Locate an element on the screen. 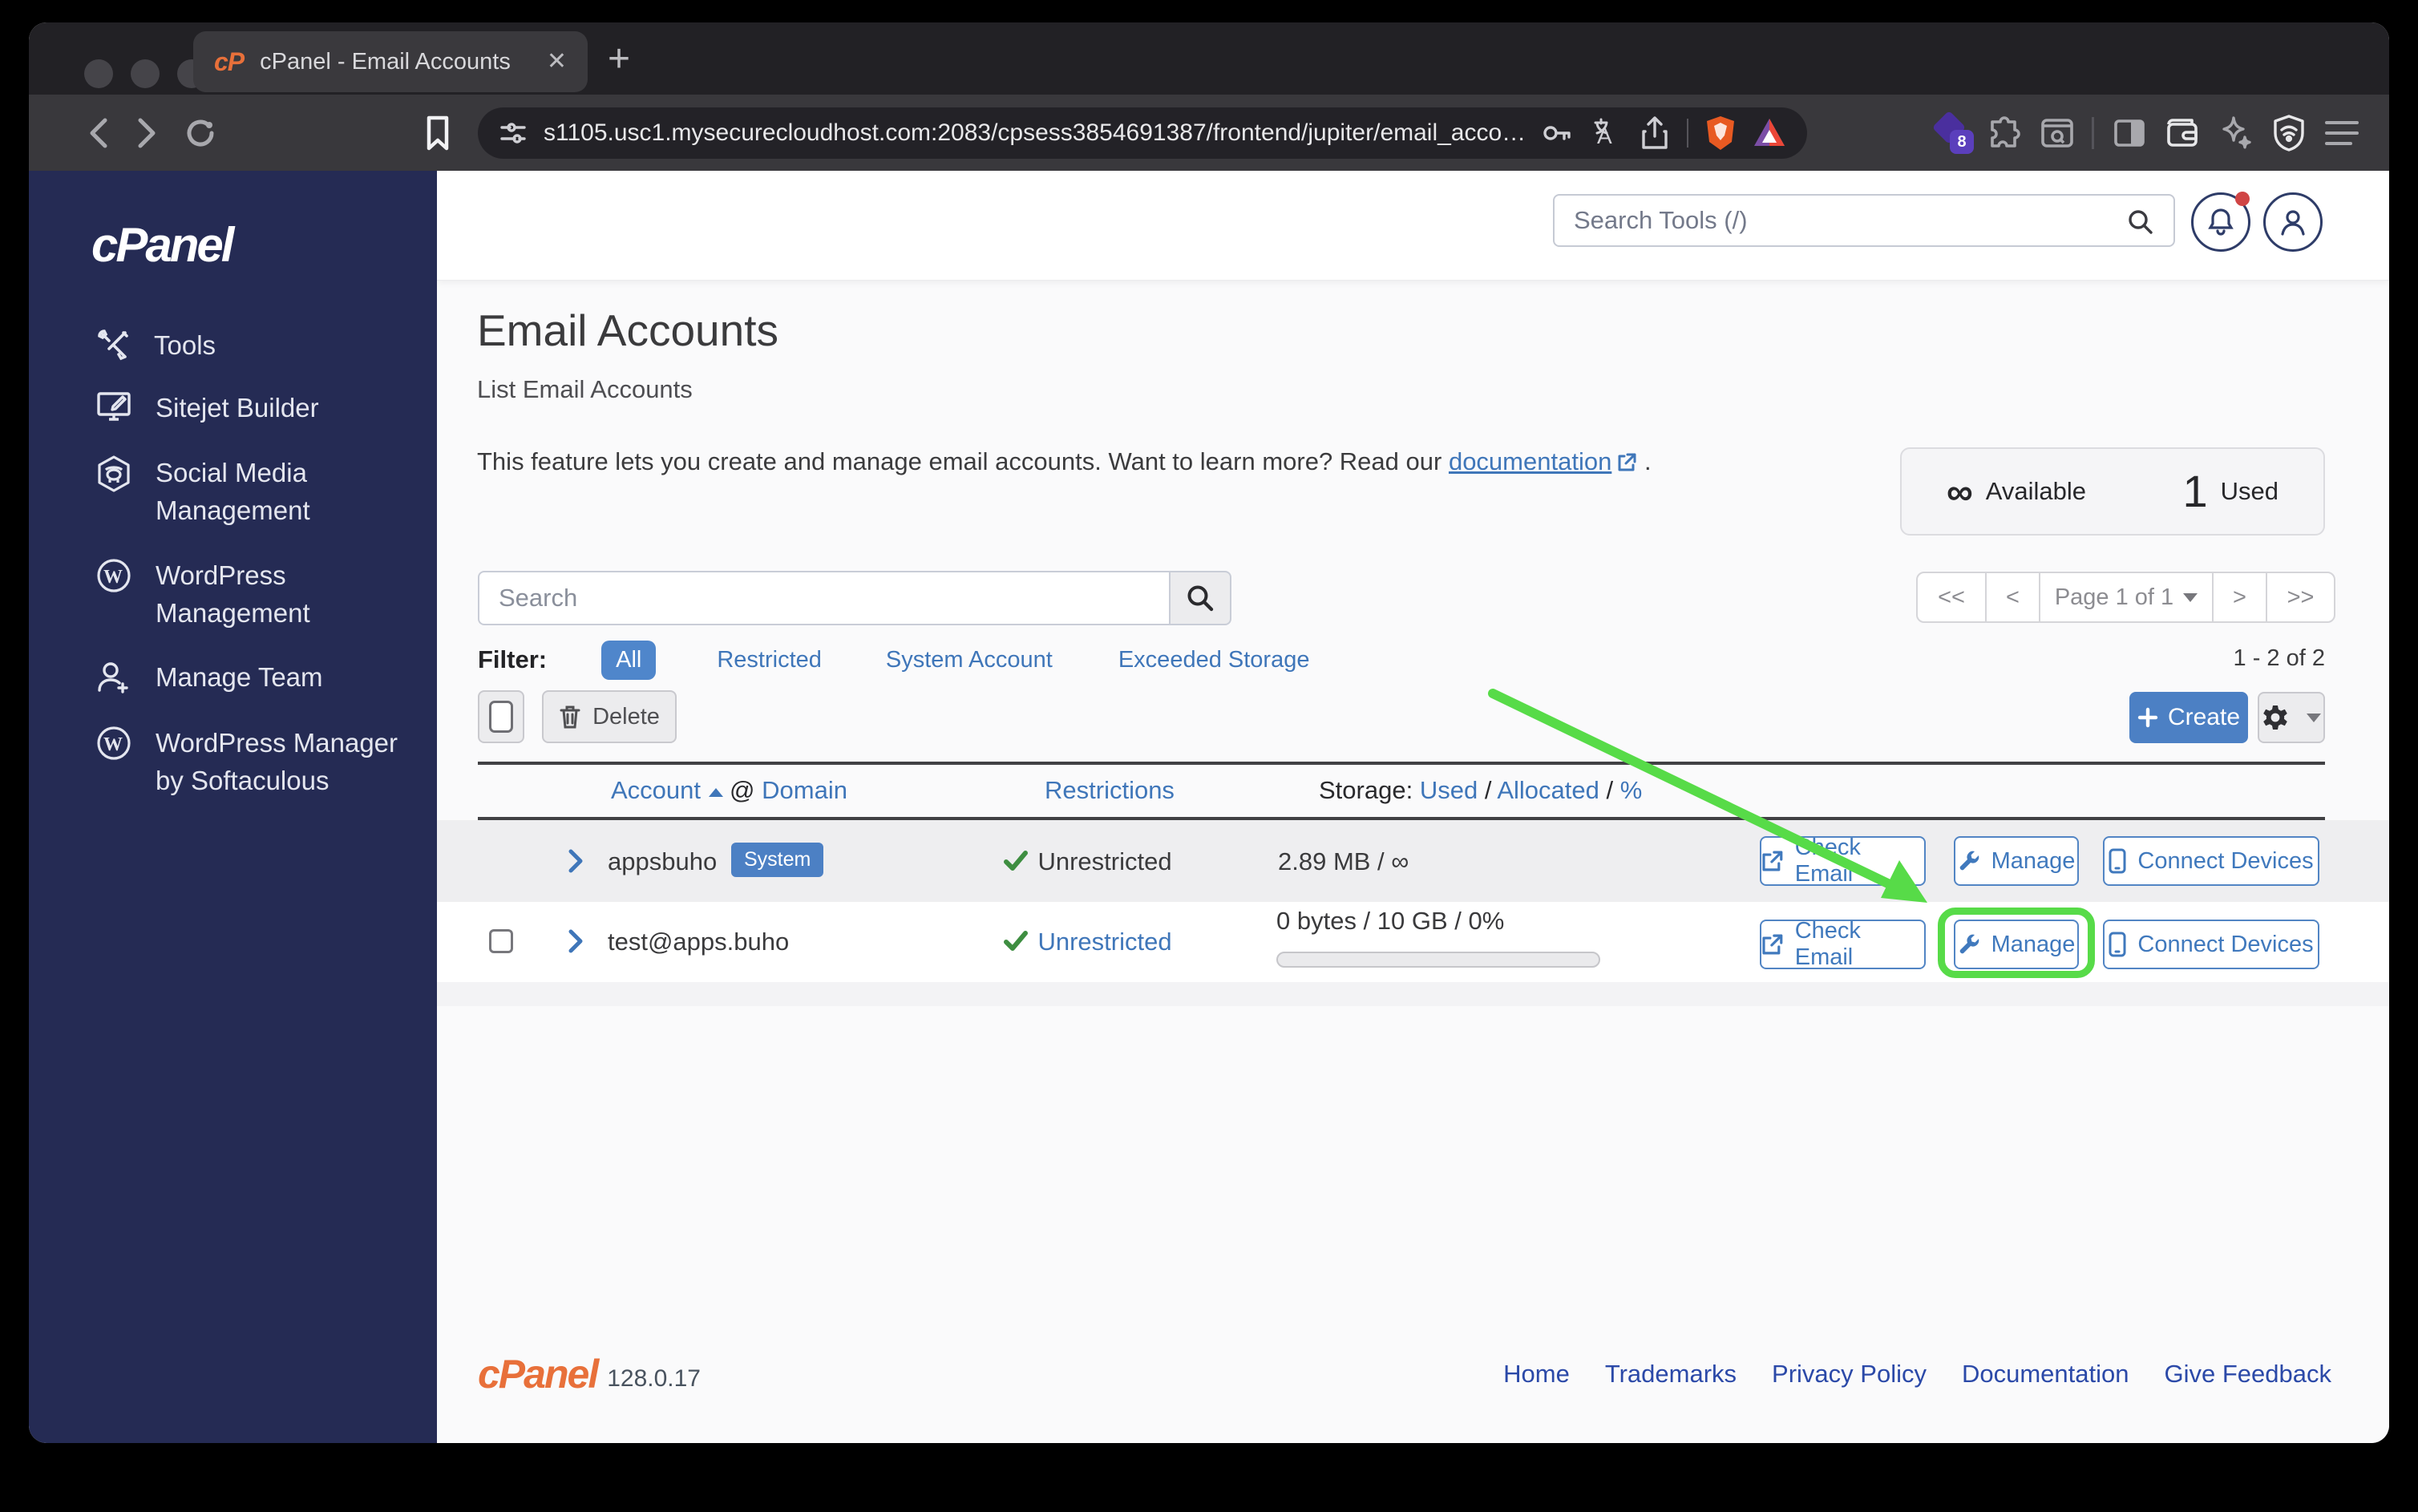 This screenshot has width=2418, height=1512. bell-icon is located at coordinates (2221, 222).